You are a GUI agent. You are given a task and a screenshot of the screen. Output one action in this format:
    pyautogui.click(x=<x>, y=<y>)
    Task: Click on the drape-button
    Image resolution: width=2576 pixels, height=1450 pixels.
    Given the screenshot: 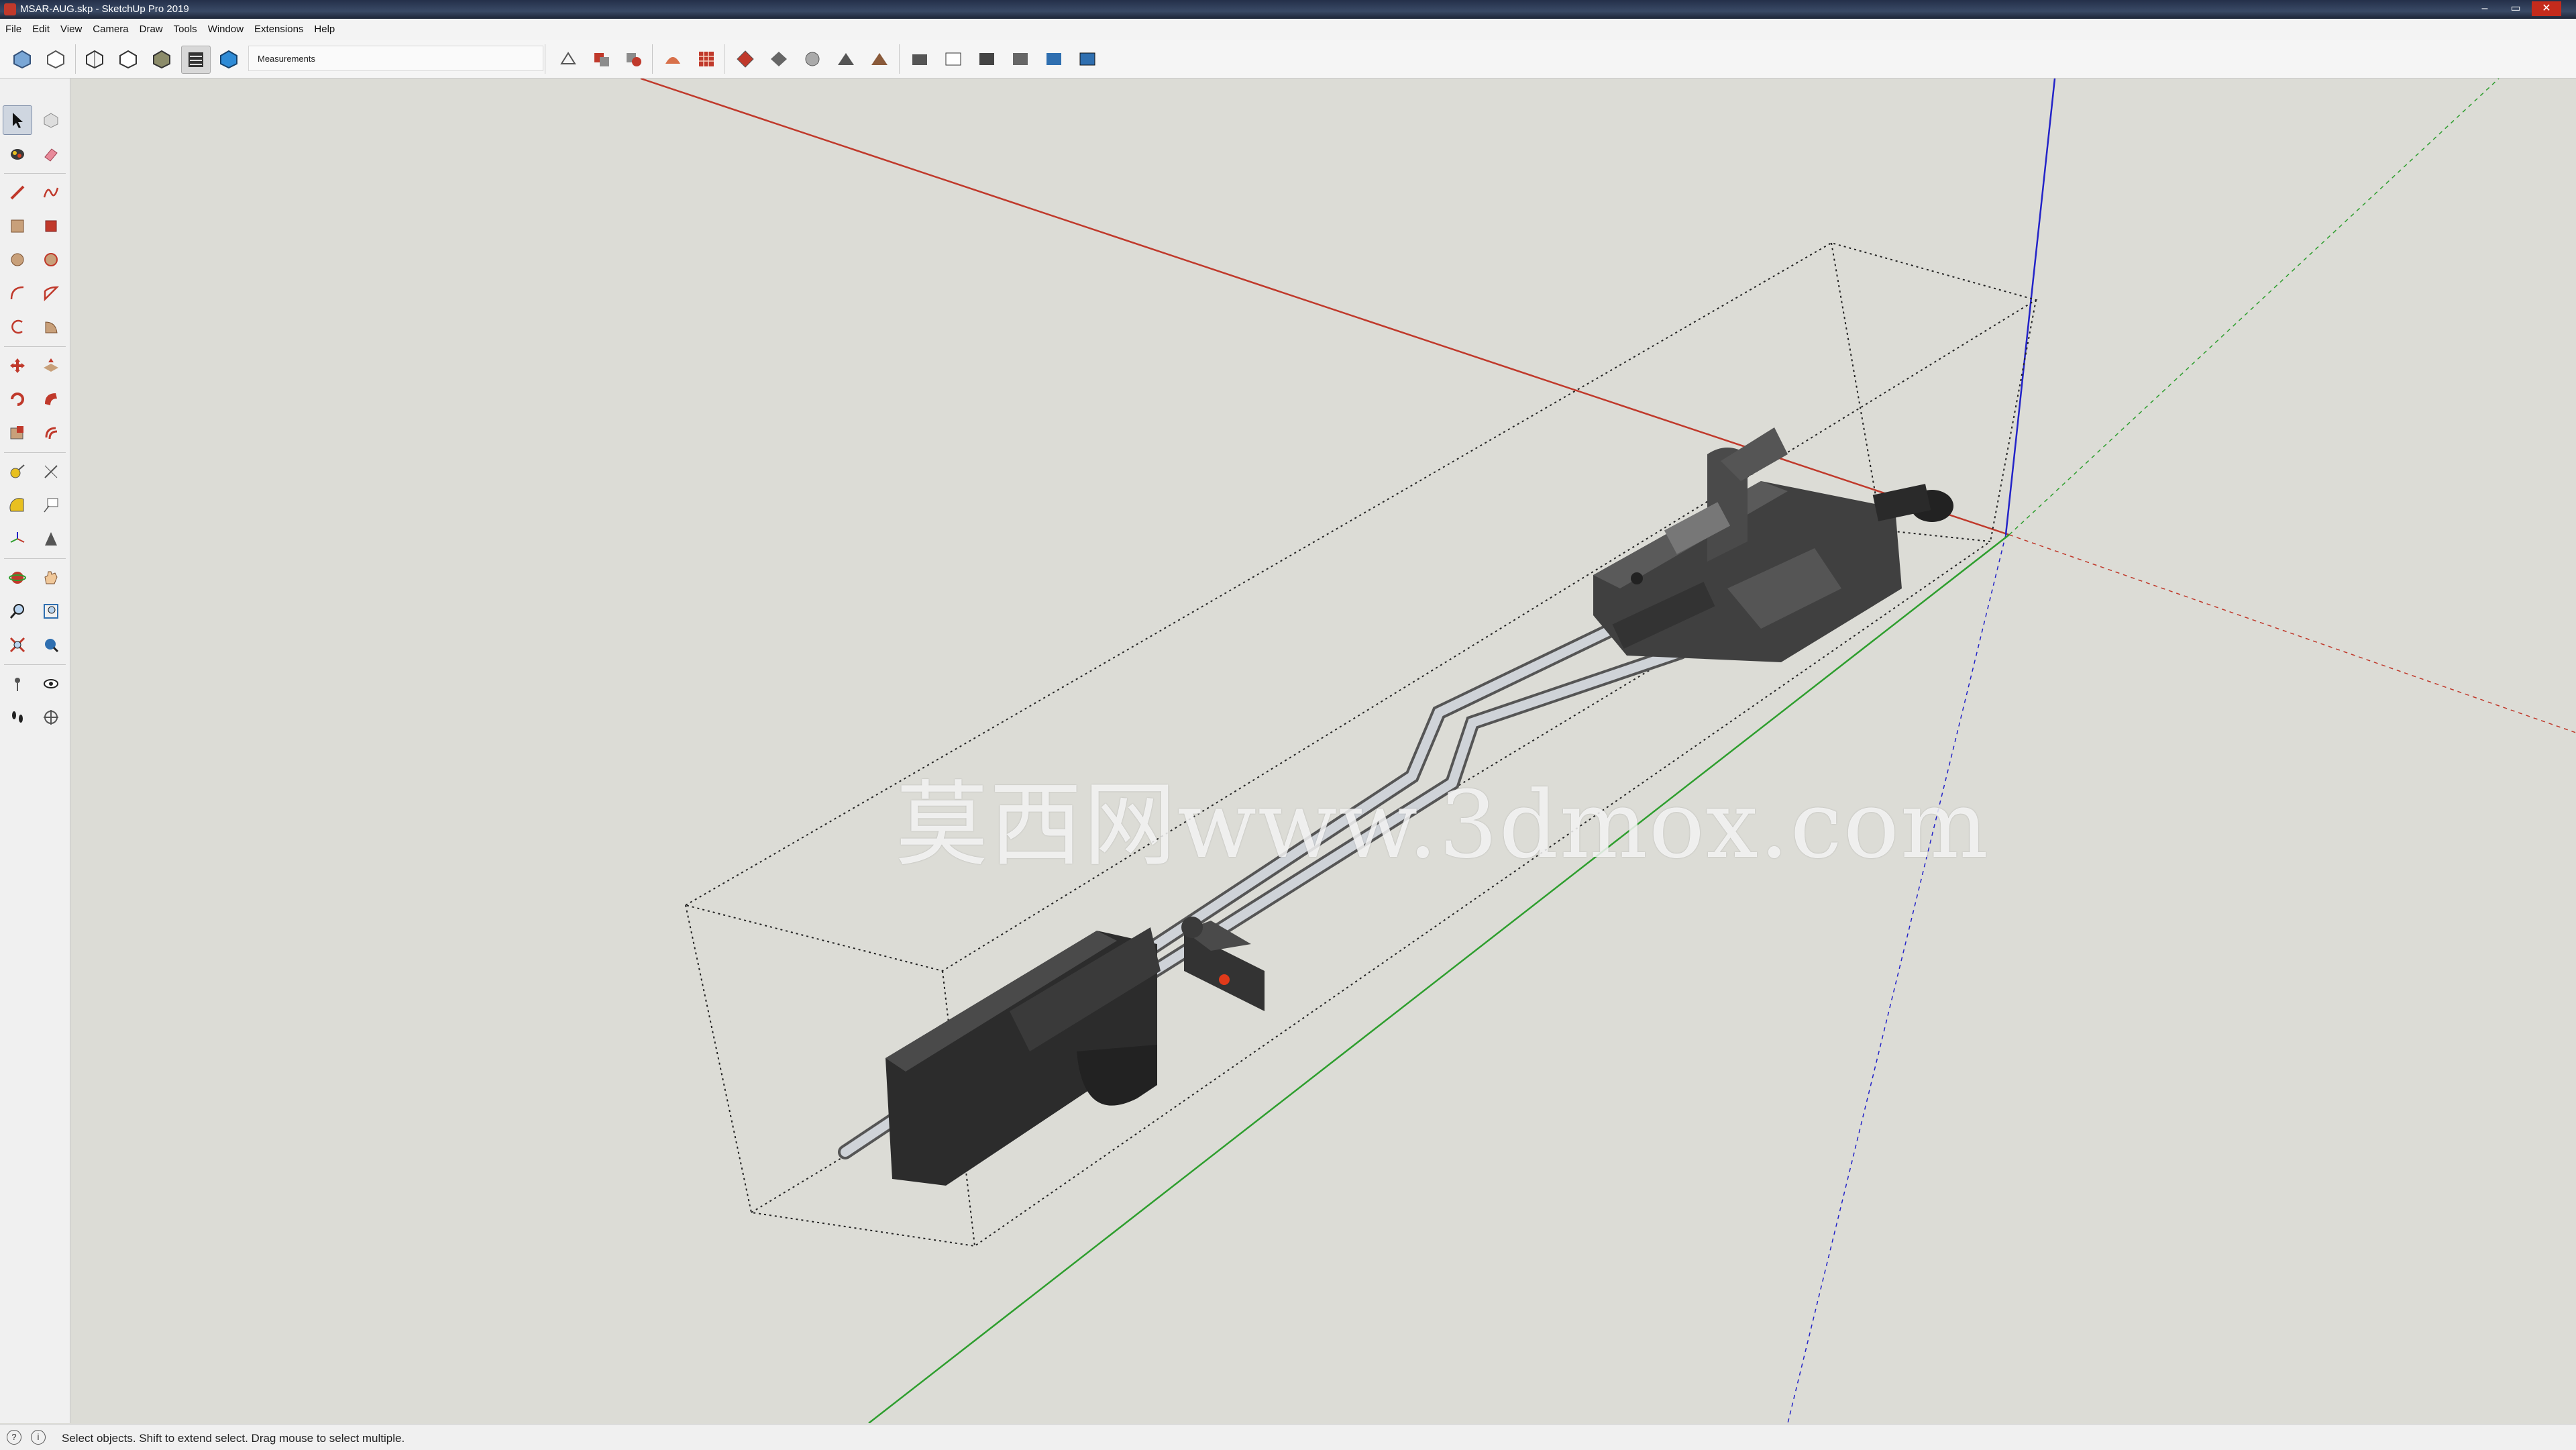 What is the action you would take?
    pyautogui.click(x=779, y=59)
    